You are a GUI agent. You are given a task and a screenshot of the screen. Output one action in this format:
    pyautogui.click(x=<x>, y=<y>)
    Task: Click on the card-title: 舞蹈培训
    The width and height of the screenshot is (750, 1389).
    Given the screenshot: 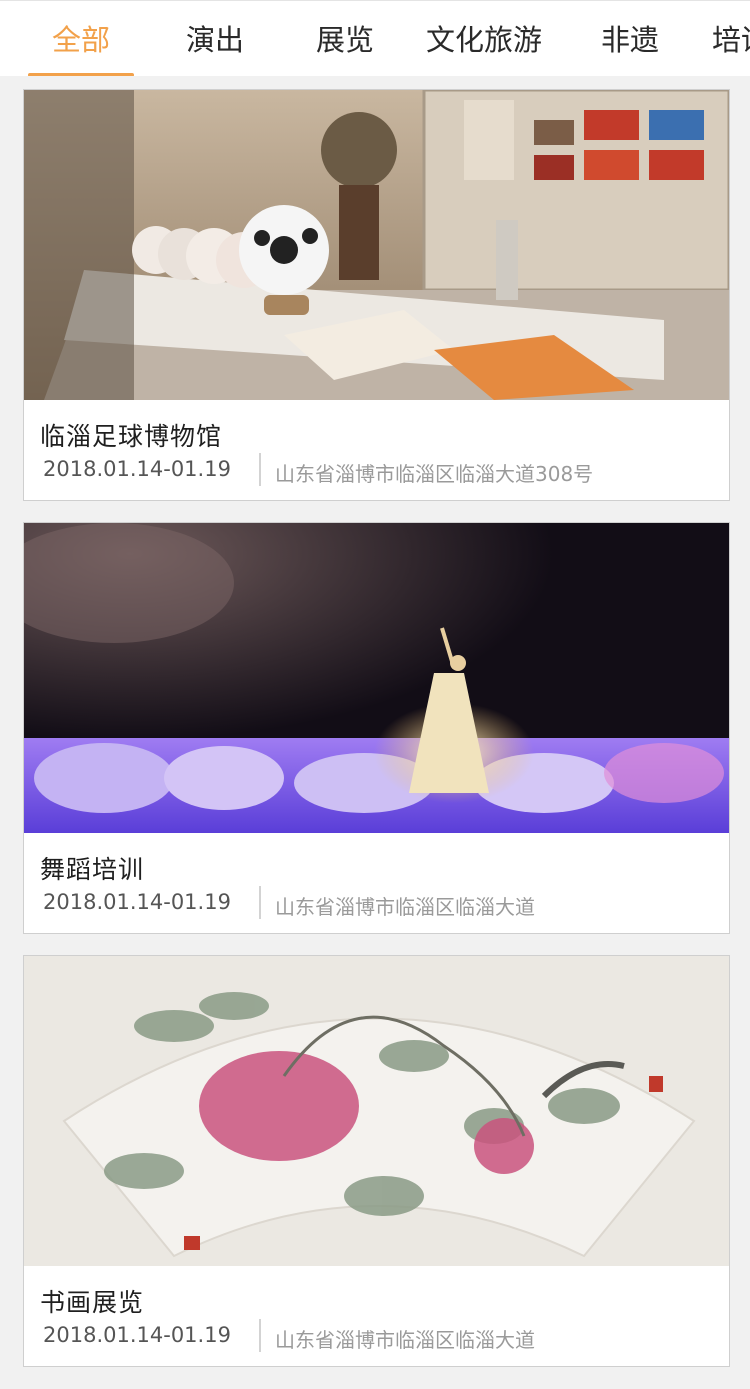 What is the action you would take?
    pyautogui.click(x=92, y=869)
    